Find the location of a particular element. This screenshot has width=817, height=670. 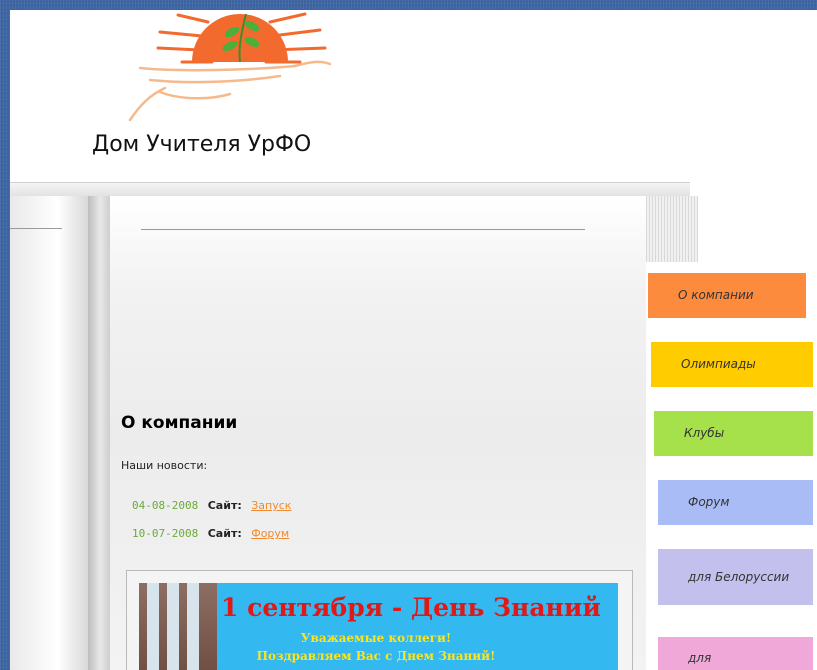

banner-congratulation: Поздравляем Вас с Днем Знаний! is located at coordinates (376, 656).